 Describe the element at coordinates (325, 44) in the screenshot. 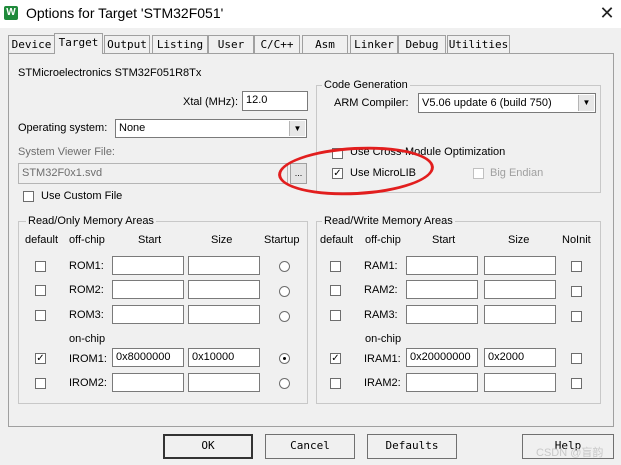

I see `tab-asm: Asm` at that location.